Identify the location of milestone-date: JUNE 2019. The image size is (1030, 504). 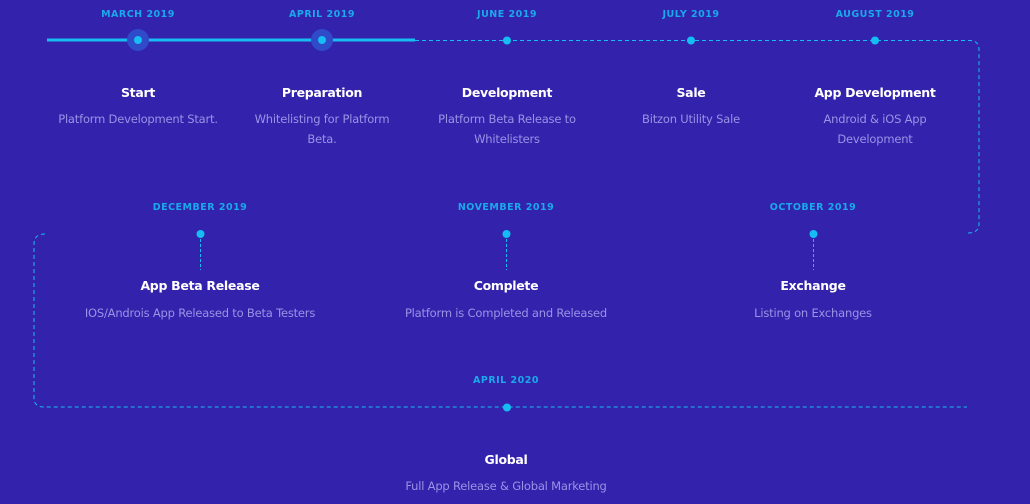
(507, 14).